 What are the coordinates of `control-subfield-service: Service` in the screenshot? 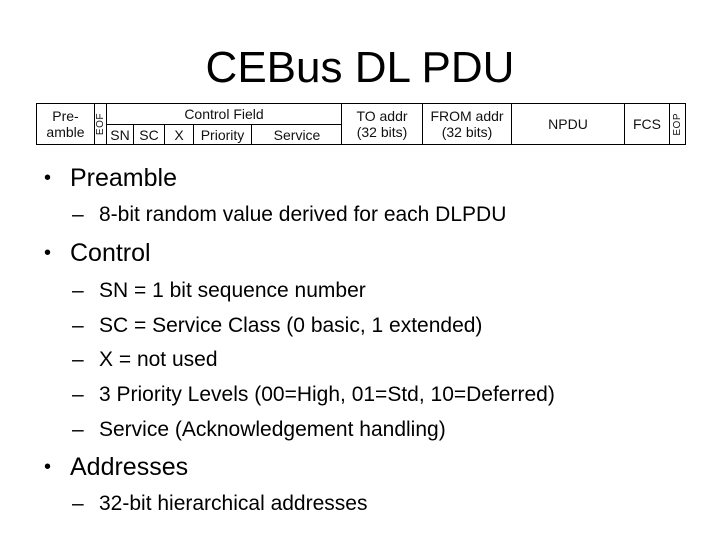 It's located at (296, 134).